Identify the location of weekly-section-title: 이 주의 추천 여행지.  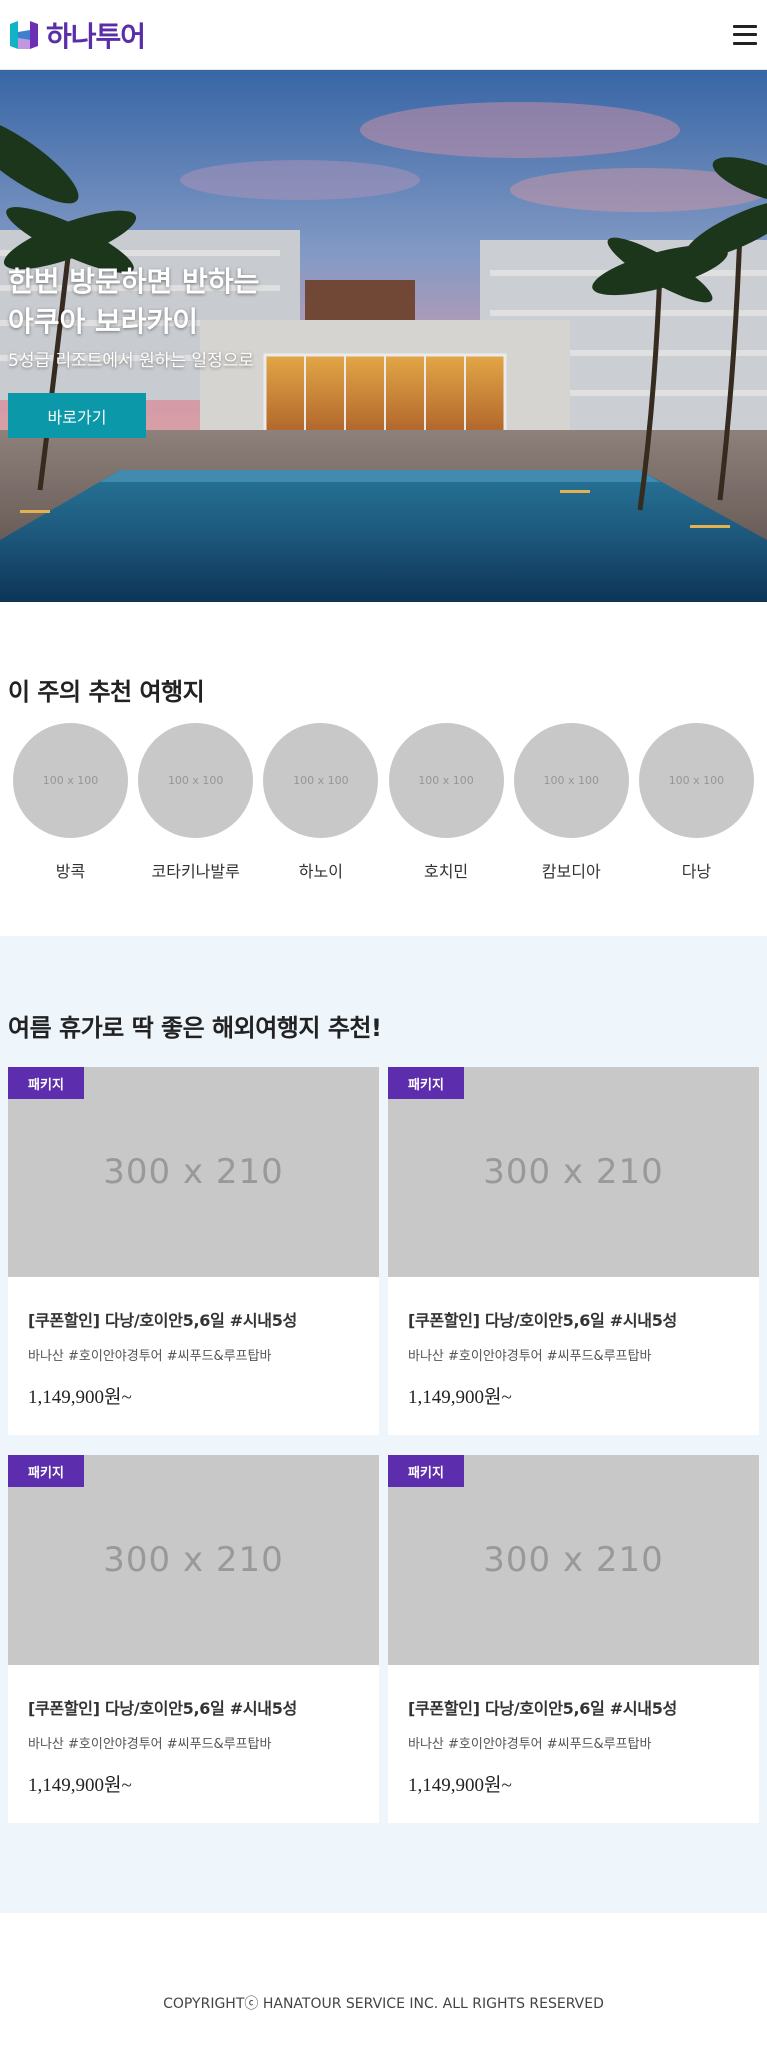
(106, 692).